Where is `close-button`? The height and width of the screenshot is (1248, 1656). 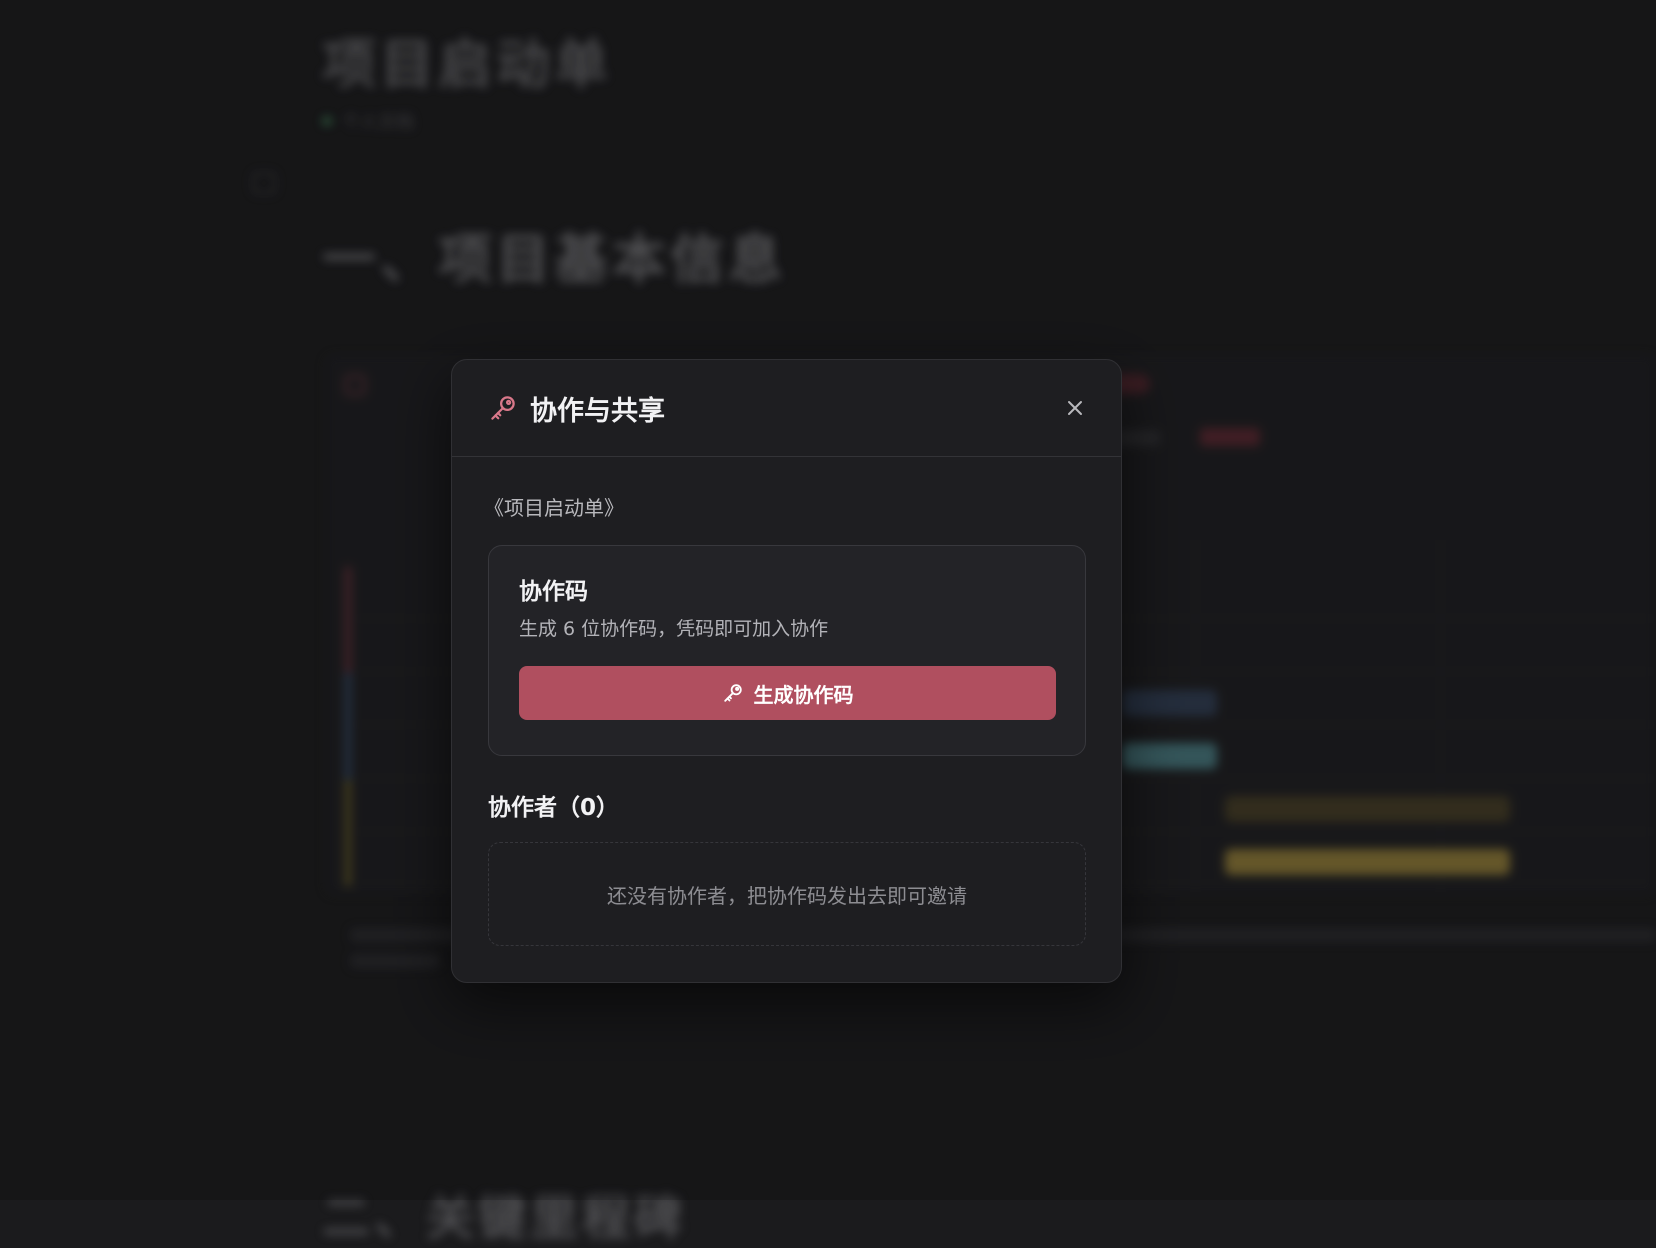 close-button is located at coordinates (1075, 408).